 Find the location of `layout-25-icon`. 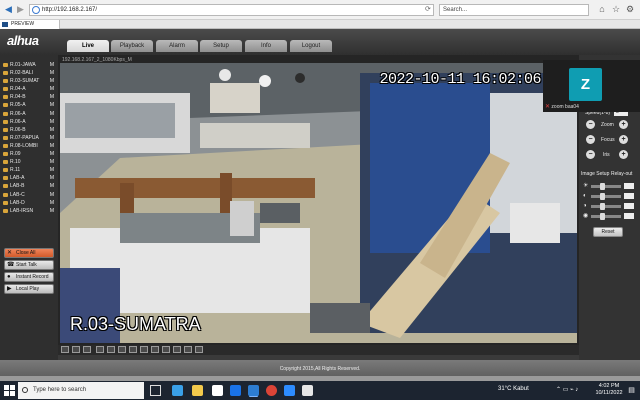

layout-25-icon is located at coordinates (166, 349).